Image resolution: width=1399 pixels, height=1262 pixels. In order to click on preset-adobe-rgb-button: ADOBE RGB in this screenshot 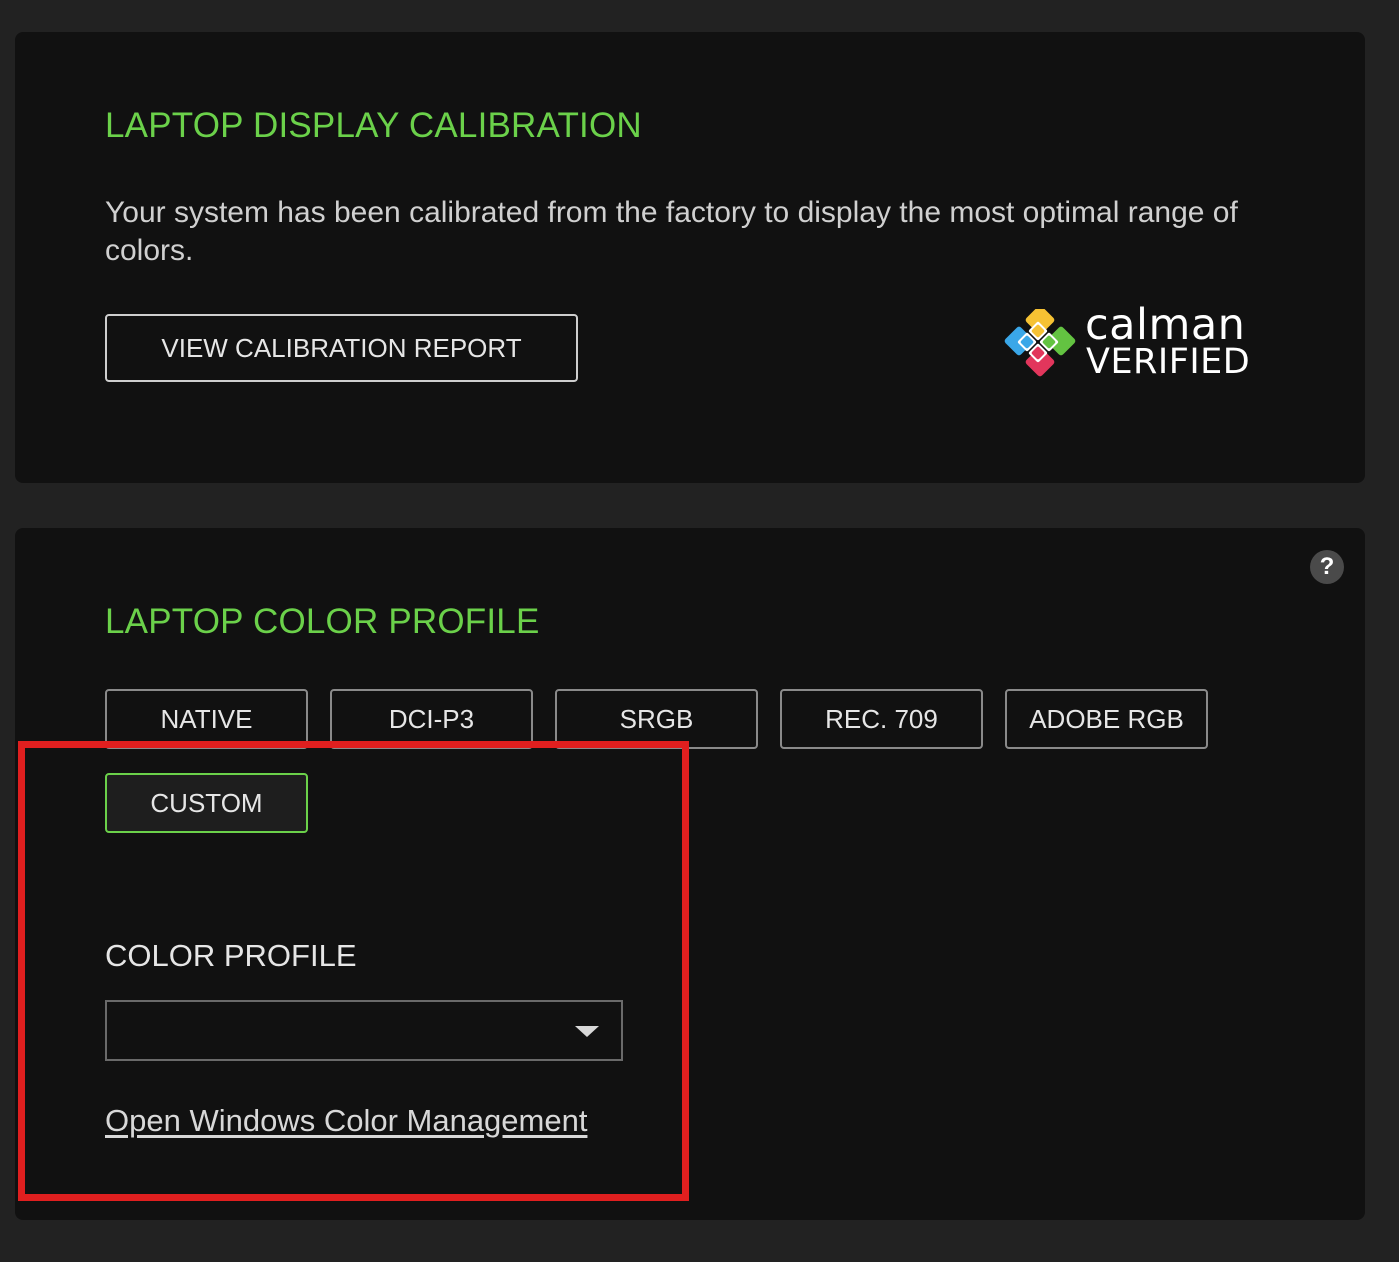, I will do `click(1106, 719)`.